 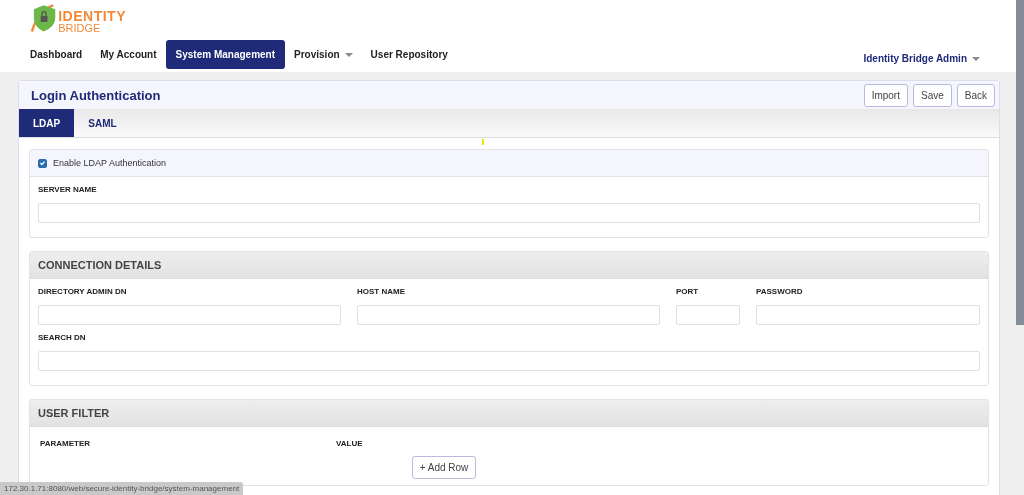 What do you see at coordinates (225, 54) in the screenshot?
I see `nav-item: System Management` at bounding box center [225, 54].